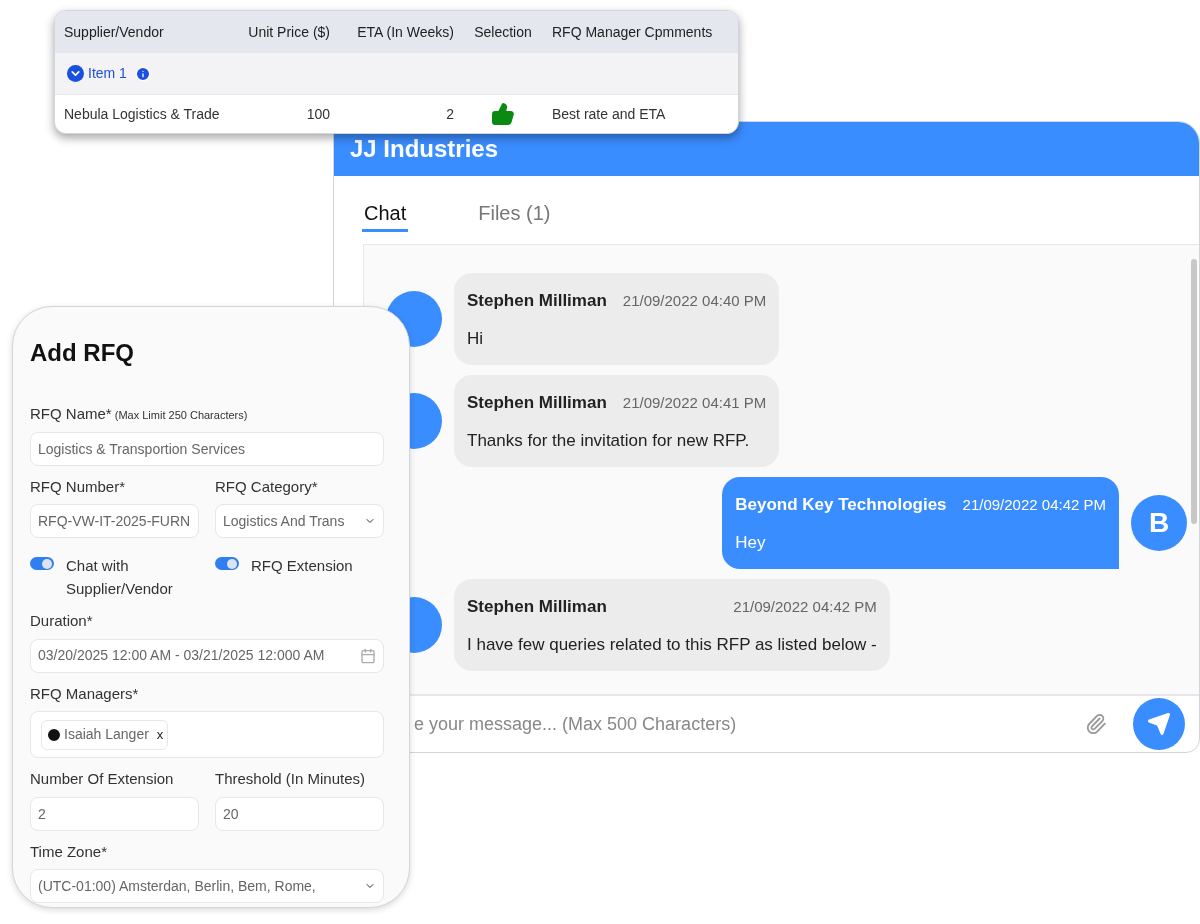  I want to click on chevron-icon, so click(75, 73).